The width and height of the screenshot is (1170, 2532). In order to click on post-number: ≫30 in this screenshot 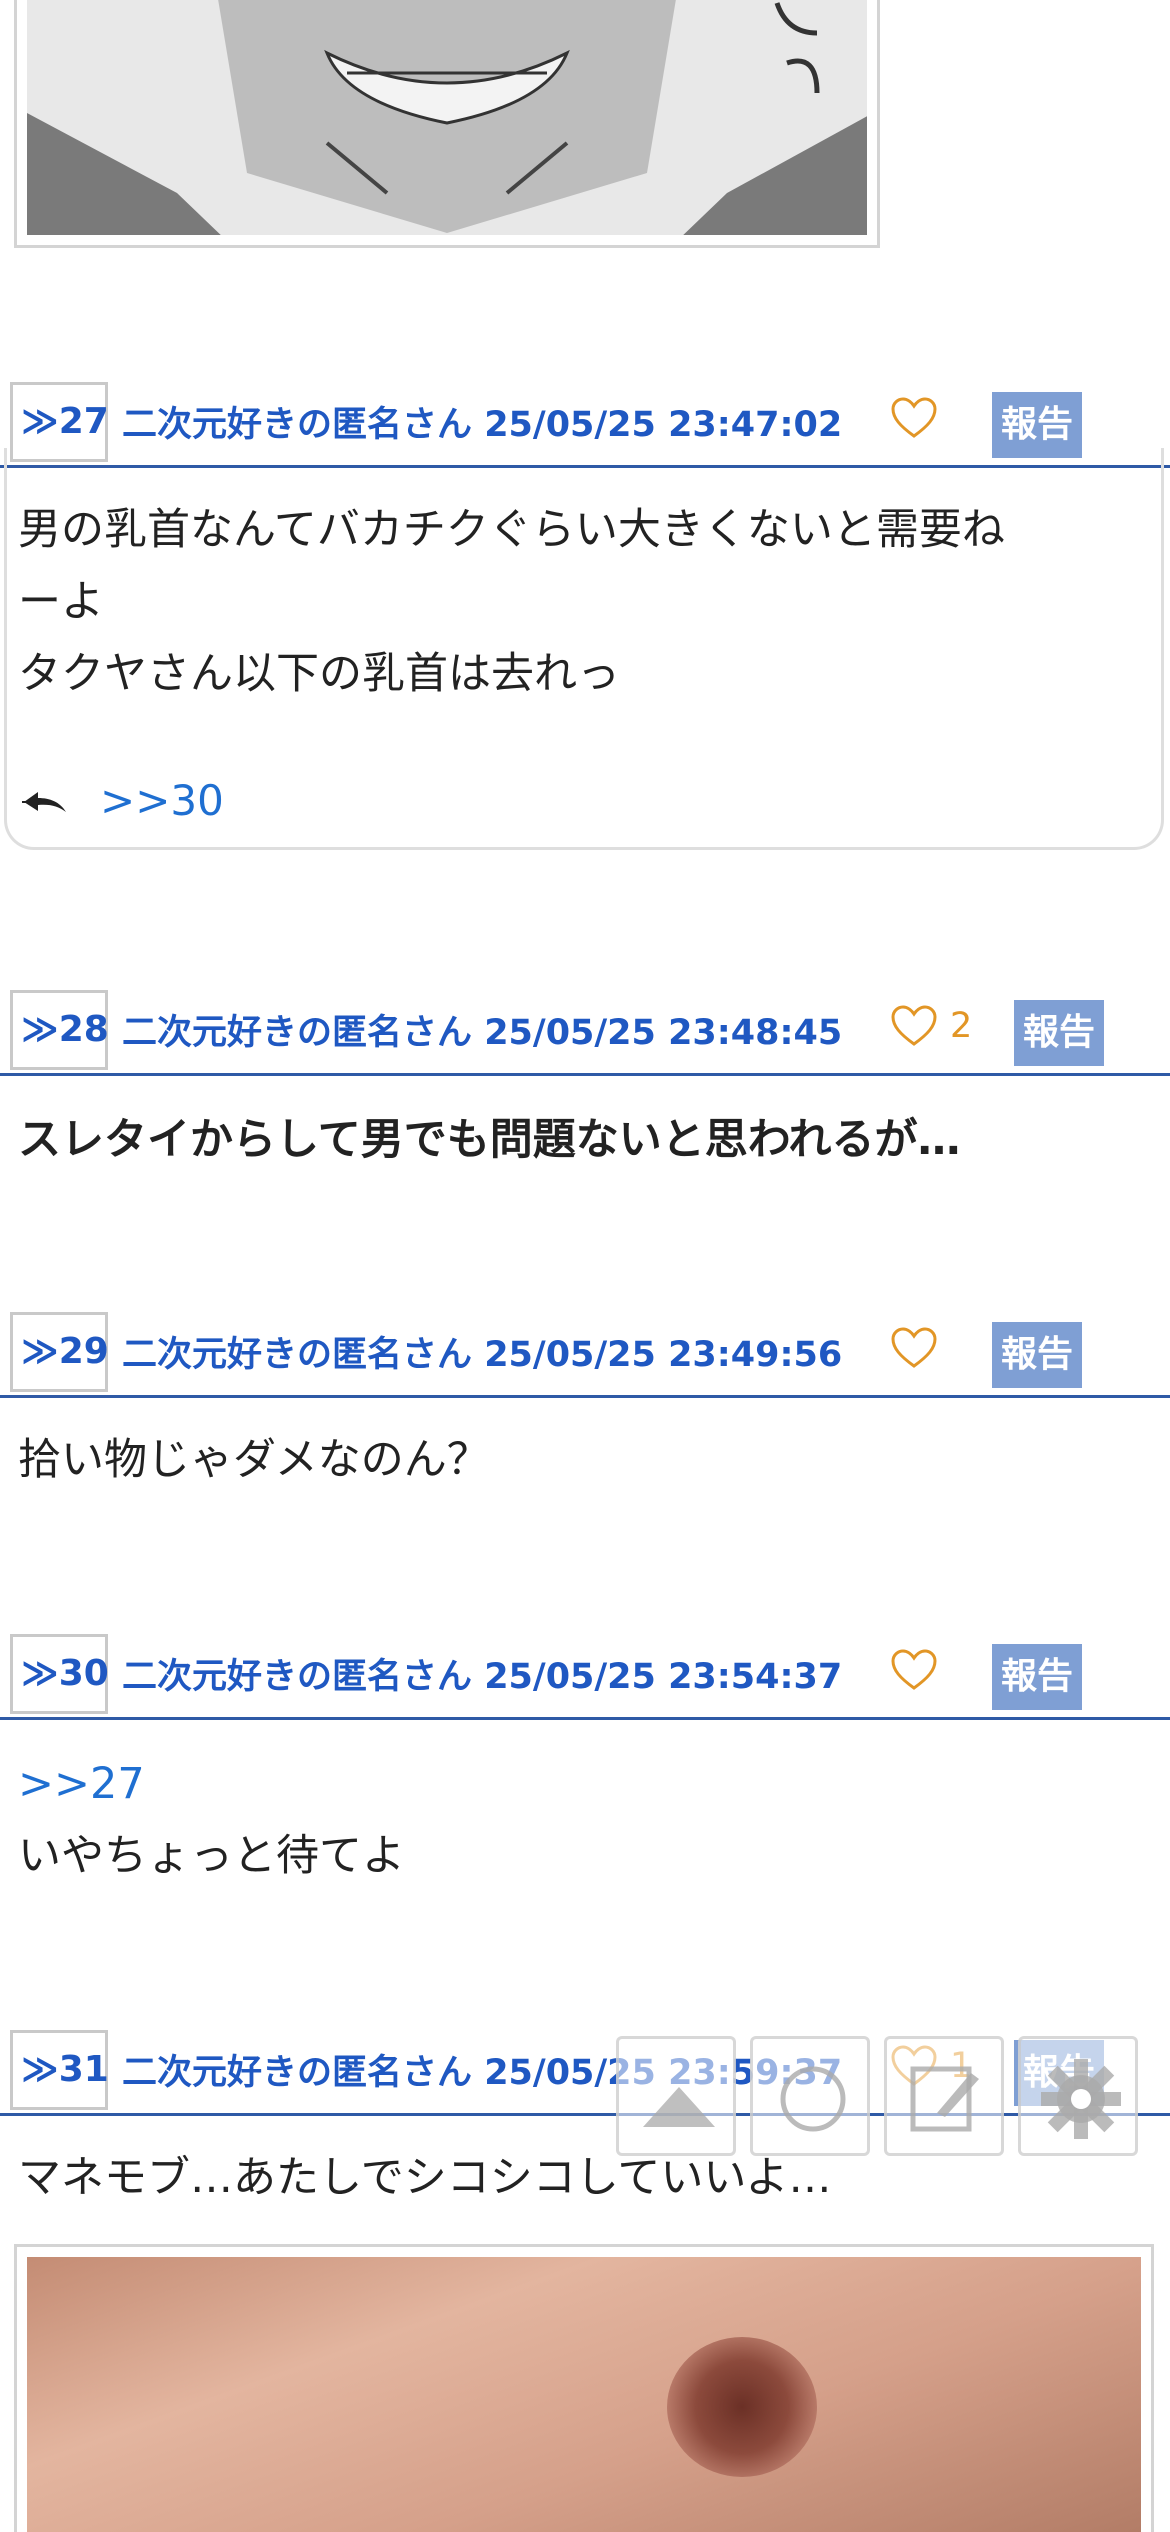, I will do `click(59, 1674)`.